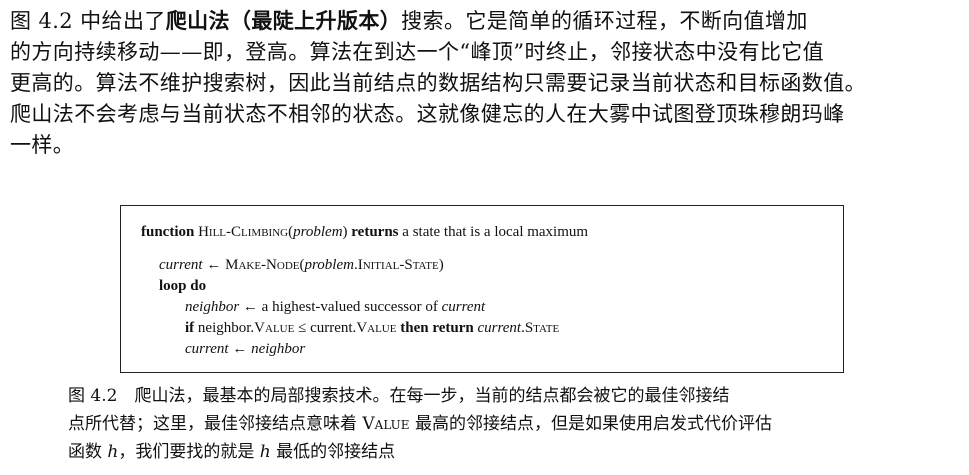  Describe the element at coordinates (604, 21) in the screenshot. I see `paragraph-text: 搜索。它是简单的循环过程，不断向值增加` at that location.